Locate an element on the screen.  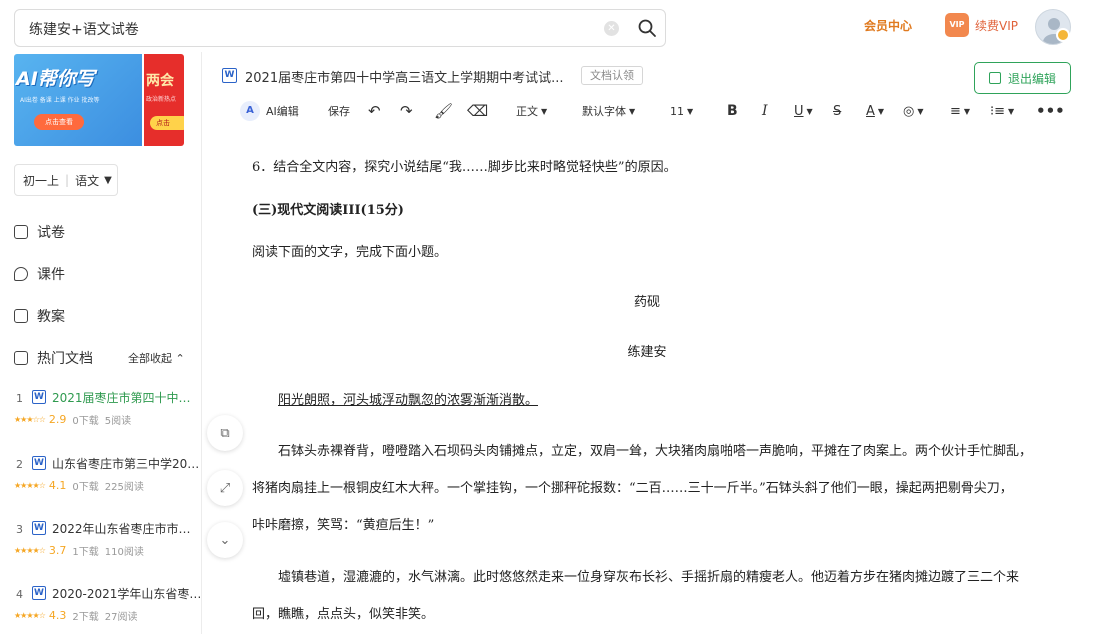
doc-title: 2021届枣庄市第四十中学高三语文 is located at coordinates (127, 397).